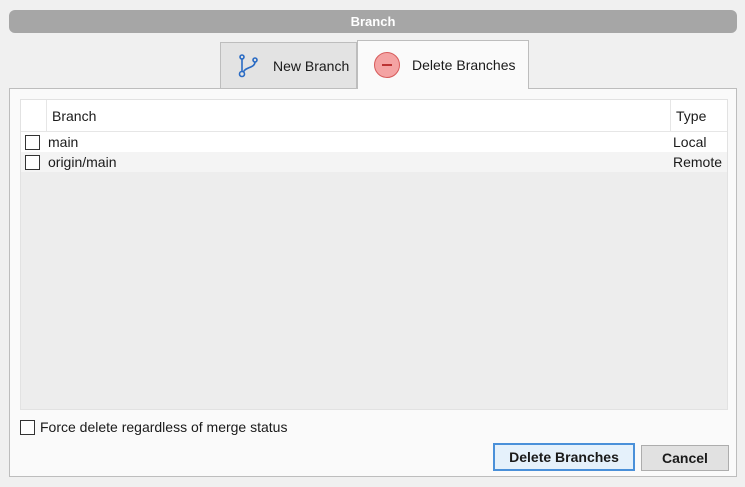 The image size is (745, 487). I want to click on tab-label: Delete Branches, so click(464, 65).